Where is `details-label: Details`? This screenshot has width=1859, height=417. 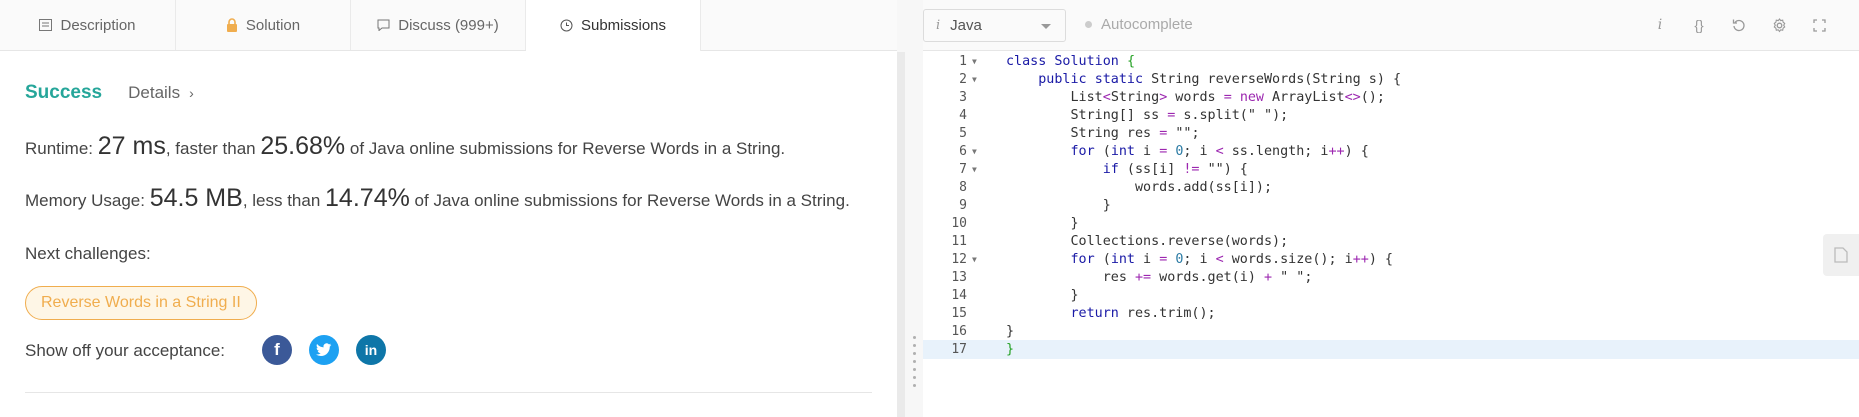
details-label: Details is located at coordinates (154, 92).